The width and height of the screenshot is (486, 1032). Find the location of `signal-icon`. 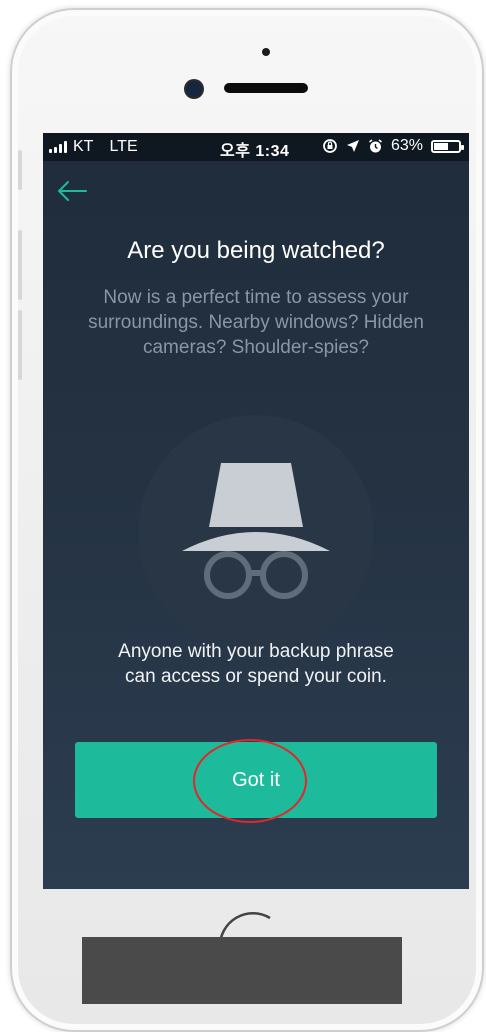

signal-icon is located at coordinates (58, 147).